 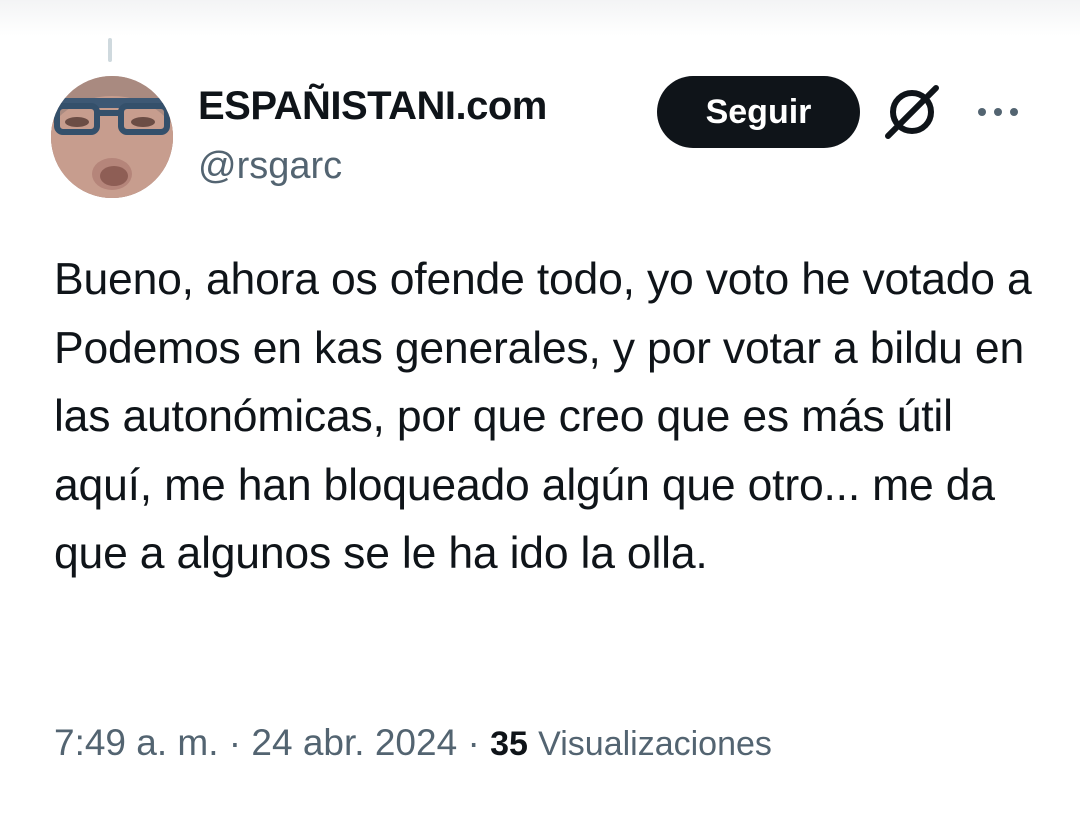 I want to click on avatar-image, so click(x=112, y=137).